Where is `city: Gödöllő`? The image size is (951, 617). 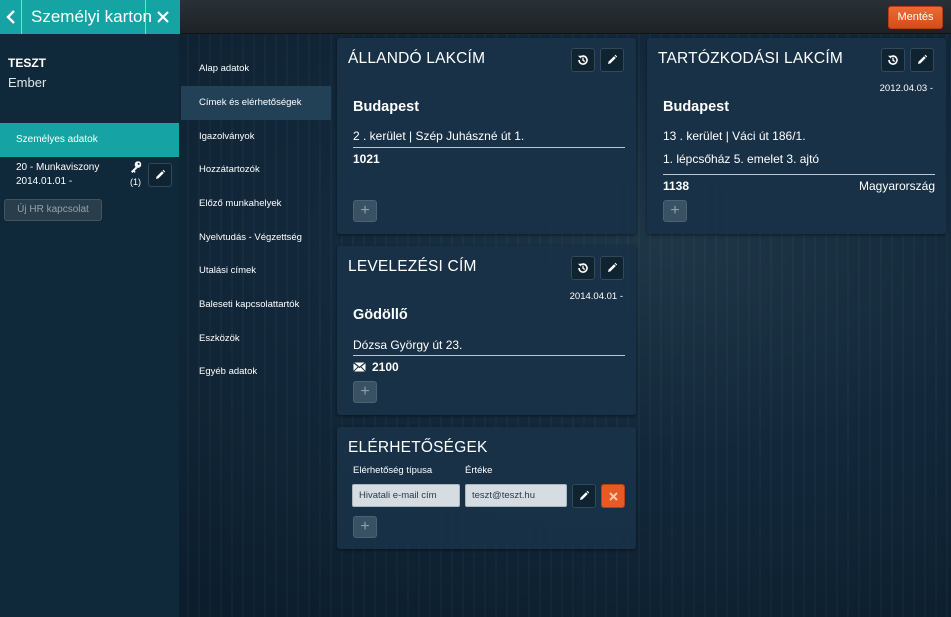
city: Gödöllő is located at coordinates (380, 315).